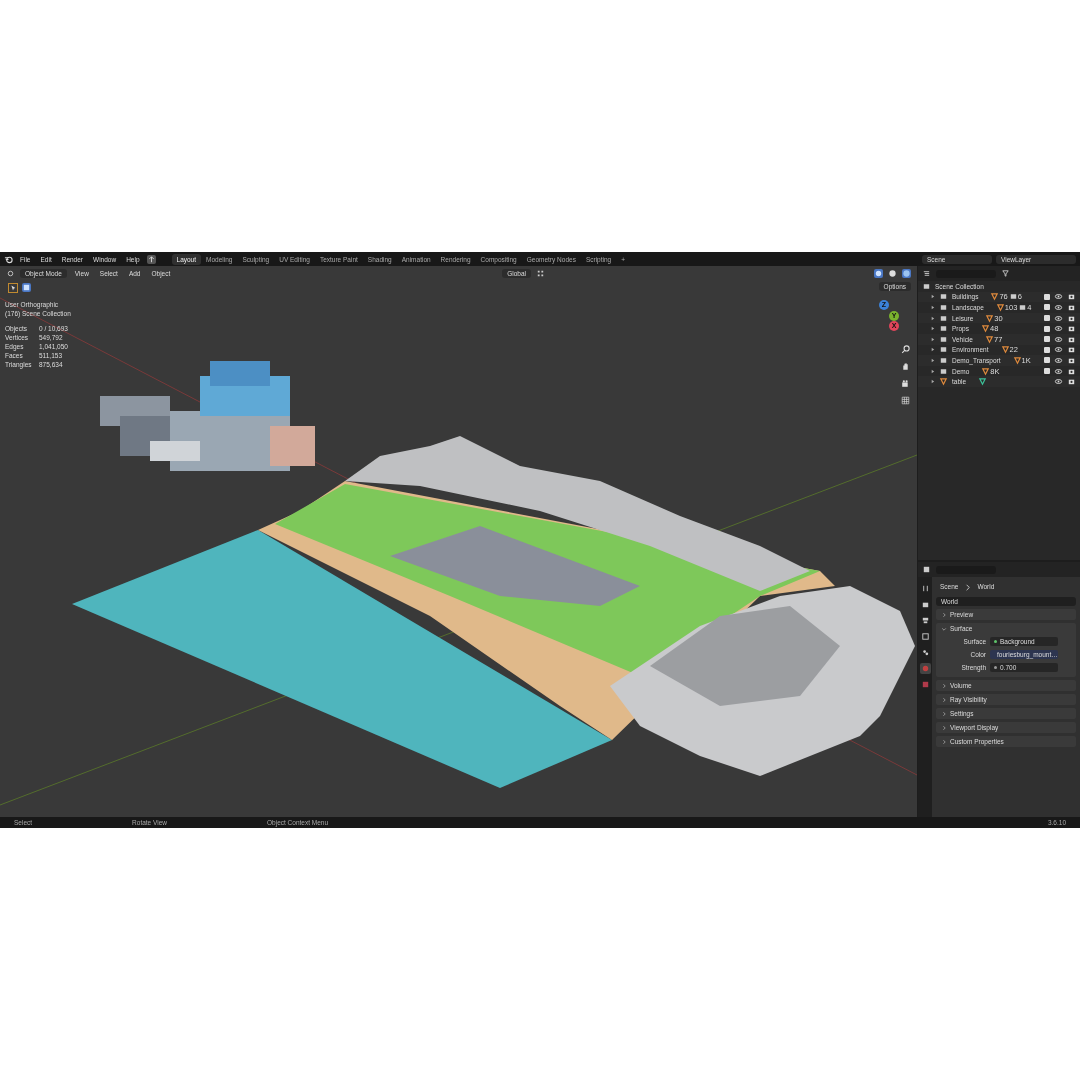 The width and height of the screenshot is (1080, 1080). I want to click on overlay-icon, so click(878, 273).